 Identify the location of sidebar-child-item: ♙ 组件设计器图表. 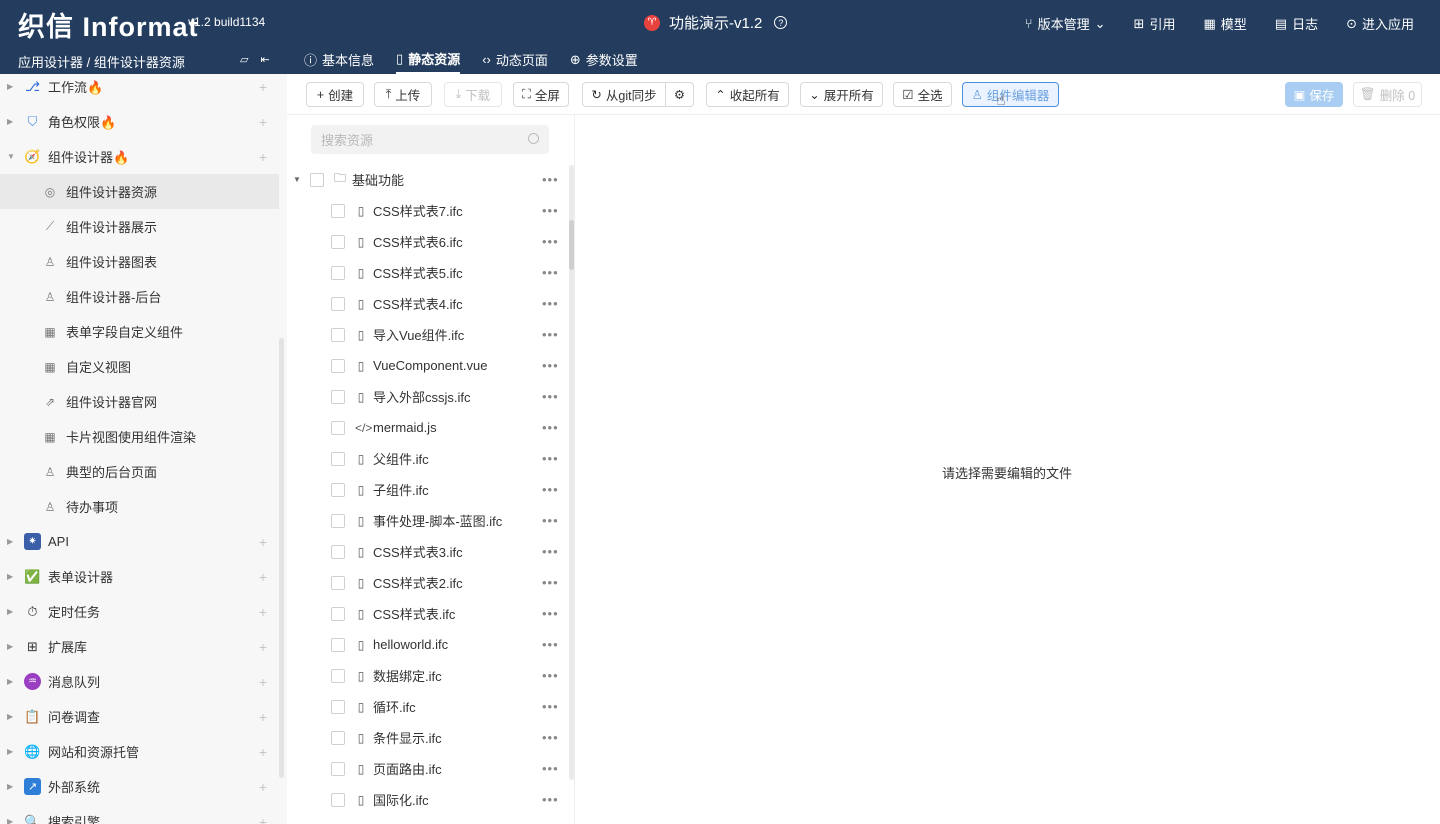
(143, 261).